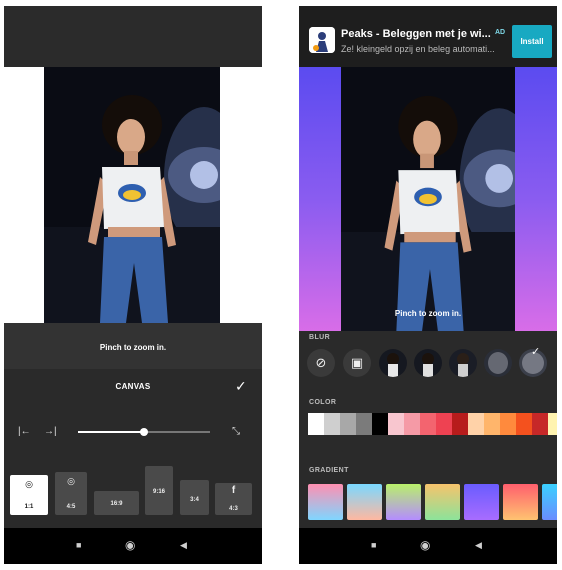 Image resolution: width=562 pixels, height=570 pixels. What do you see at coordinates (500, 32) in the screenshot?
I see `ad-badge: AD` at bounding box center [500, 32].